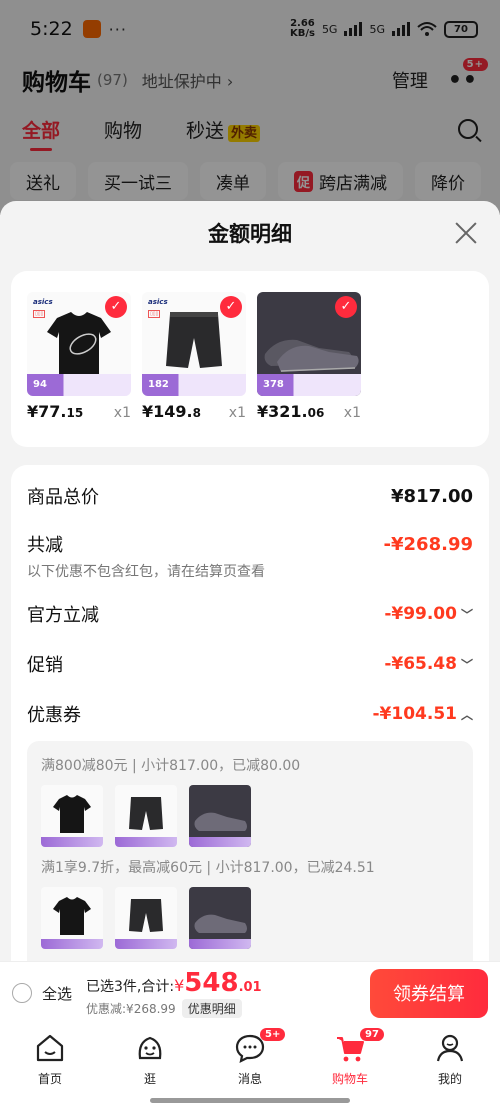 The width and height of the screenshot is (500, 1111). I want to click on price-strip: 94, so click(79, 385).